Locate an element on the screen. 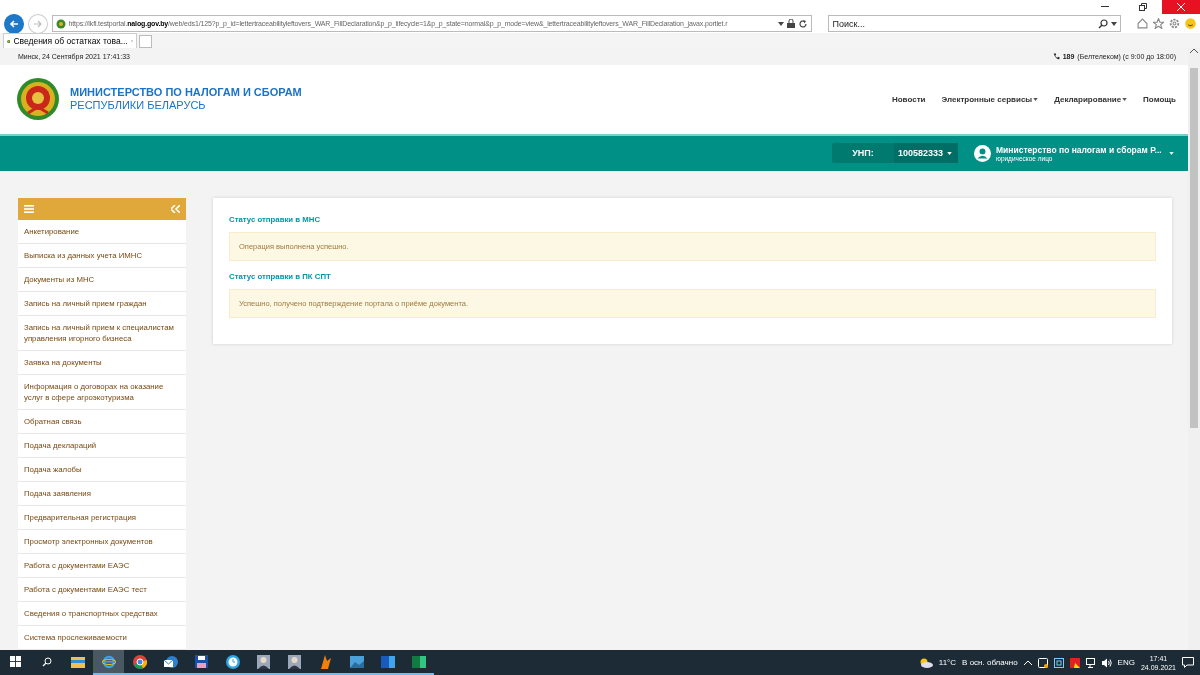 This screenshot has width=1200, height=675. nav-link: Декларирование is located at coordinates (1091, 99).